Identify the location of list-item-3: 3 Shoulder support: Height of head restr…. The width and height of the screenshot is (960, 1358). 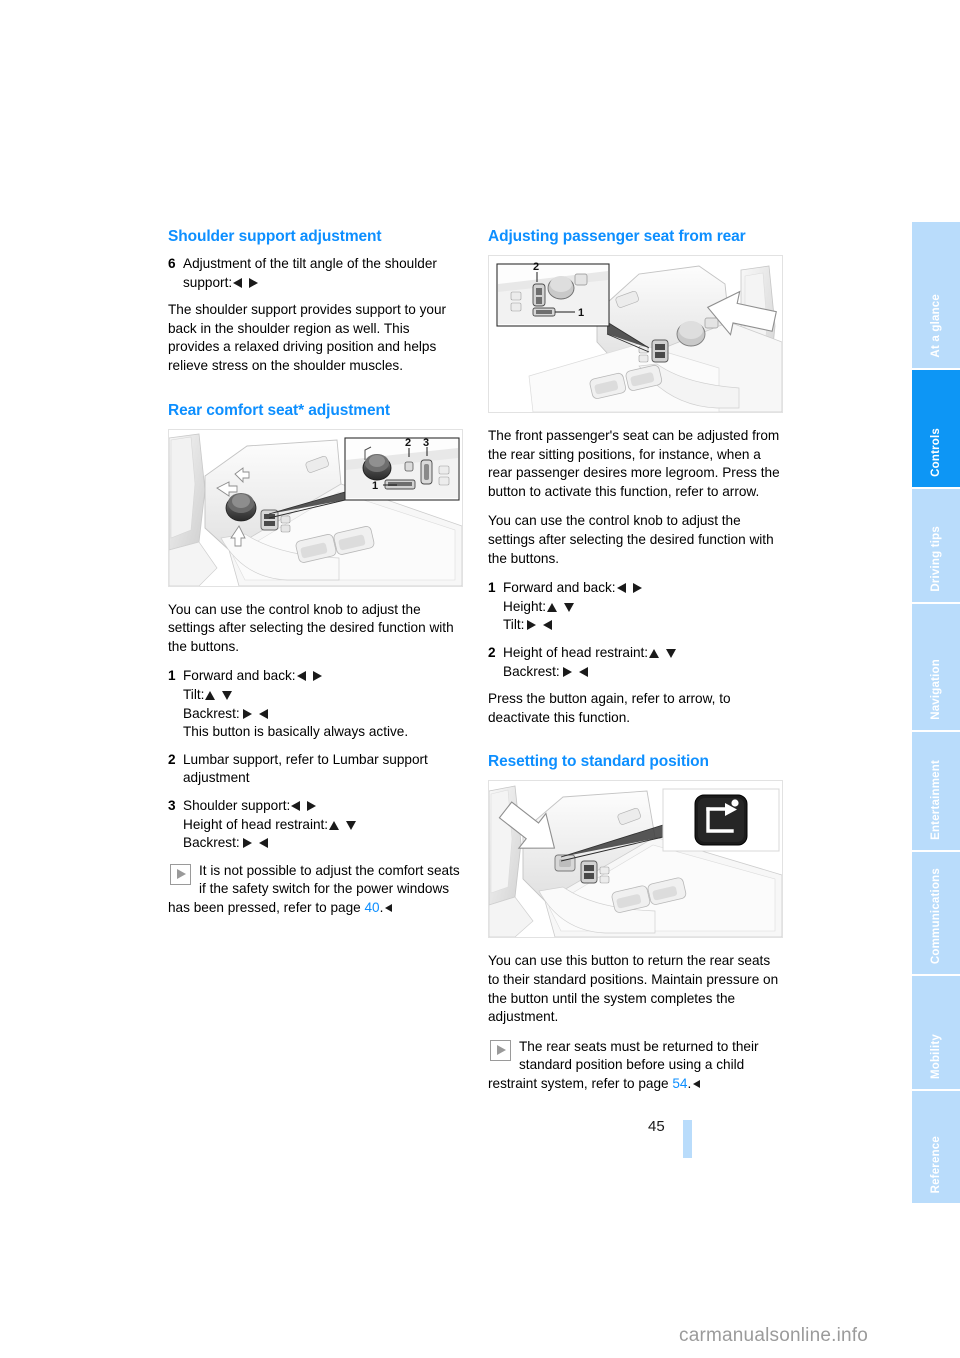
(315, 825).